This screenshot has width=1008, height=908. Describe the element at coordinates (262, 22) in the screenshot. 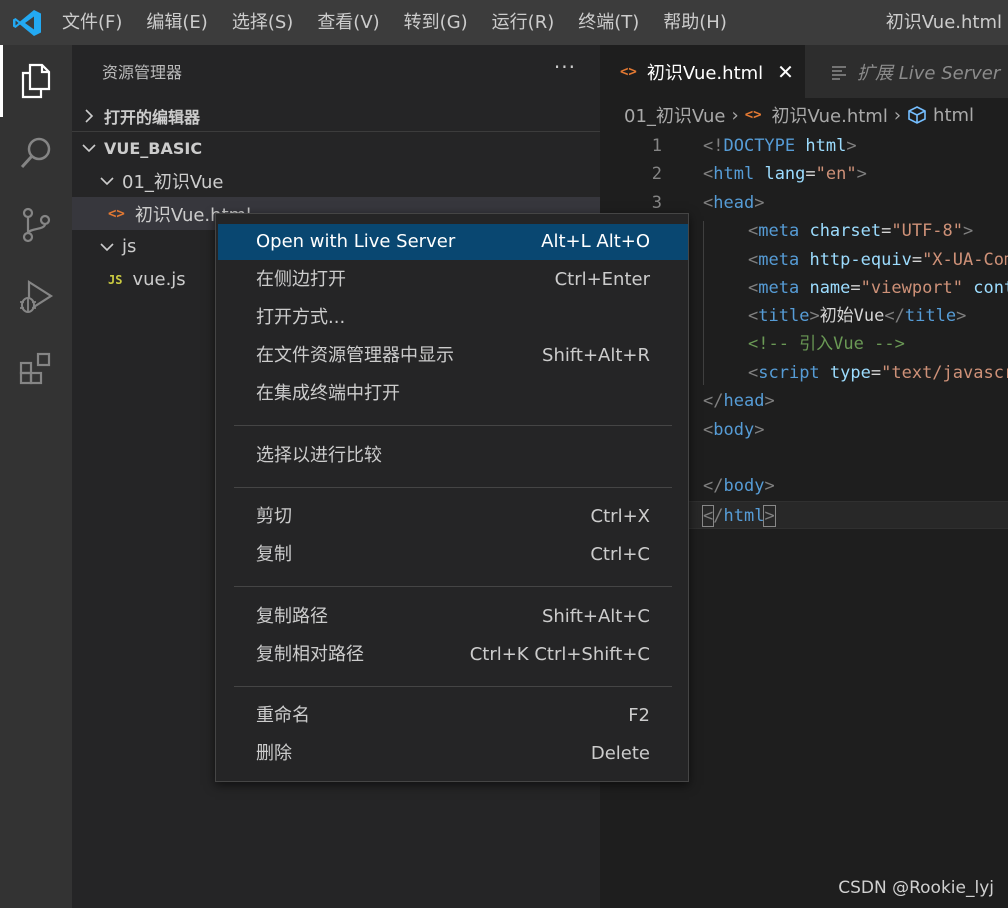

I see `menu-selection: 选择(S)` at that location.